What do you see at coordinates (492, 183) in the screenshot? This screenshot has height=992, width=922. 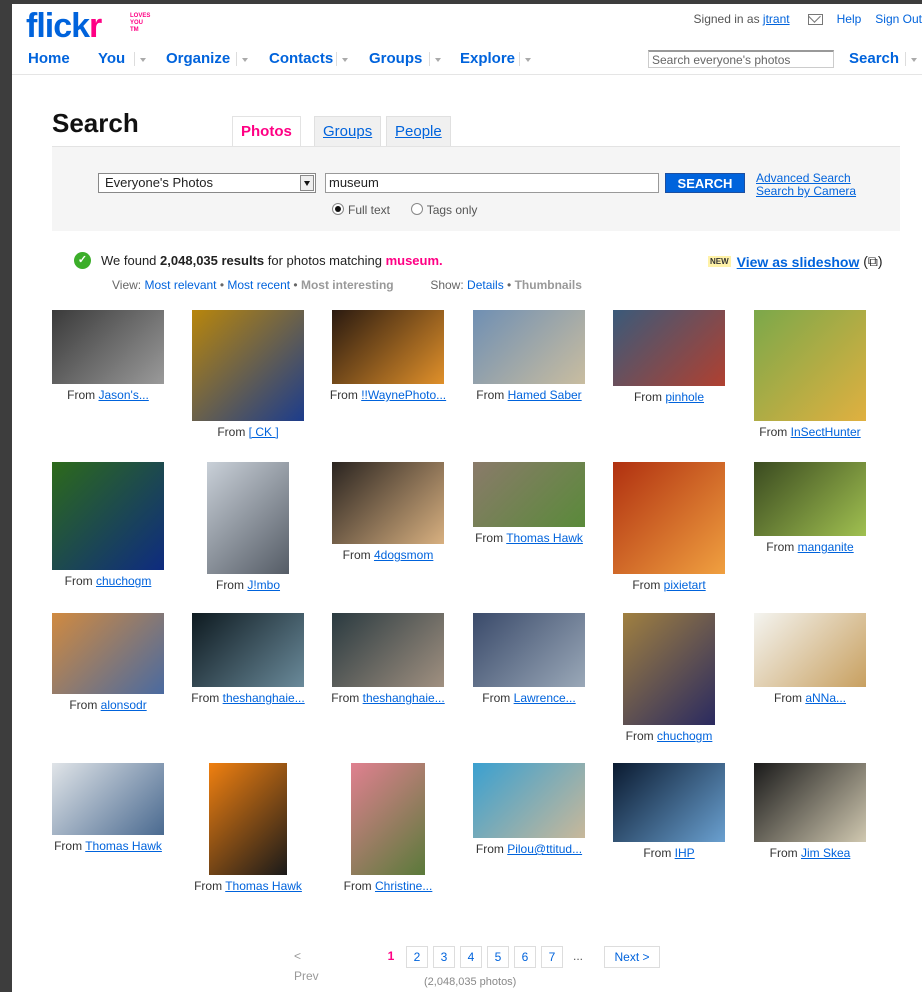 I see `search-input: museum` at bounding box center [492, 183].